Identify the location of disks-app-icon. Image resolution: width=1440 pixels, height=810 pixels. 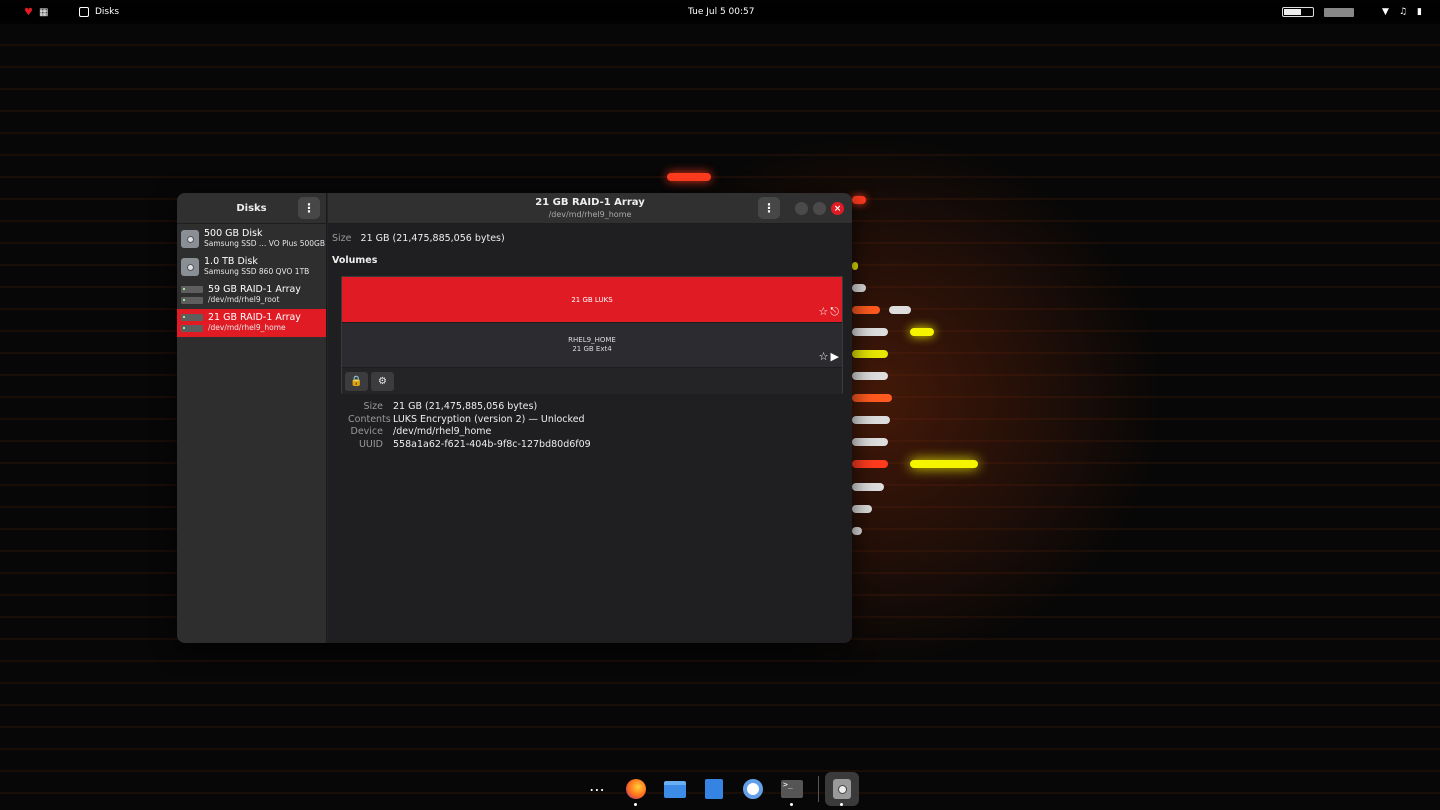
(84, 12).